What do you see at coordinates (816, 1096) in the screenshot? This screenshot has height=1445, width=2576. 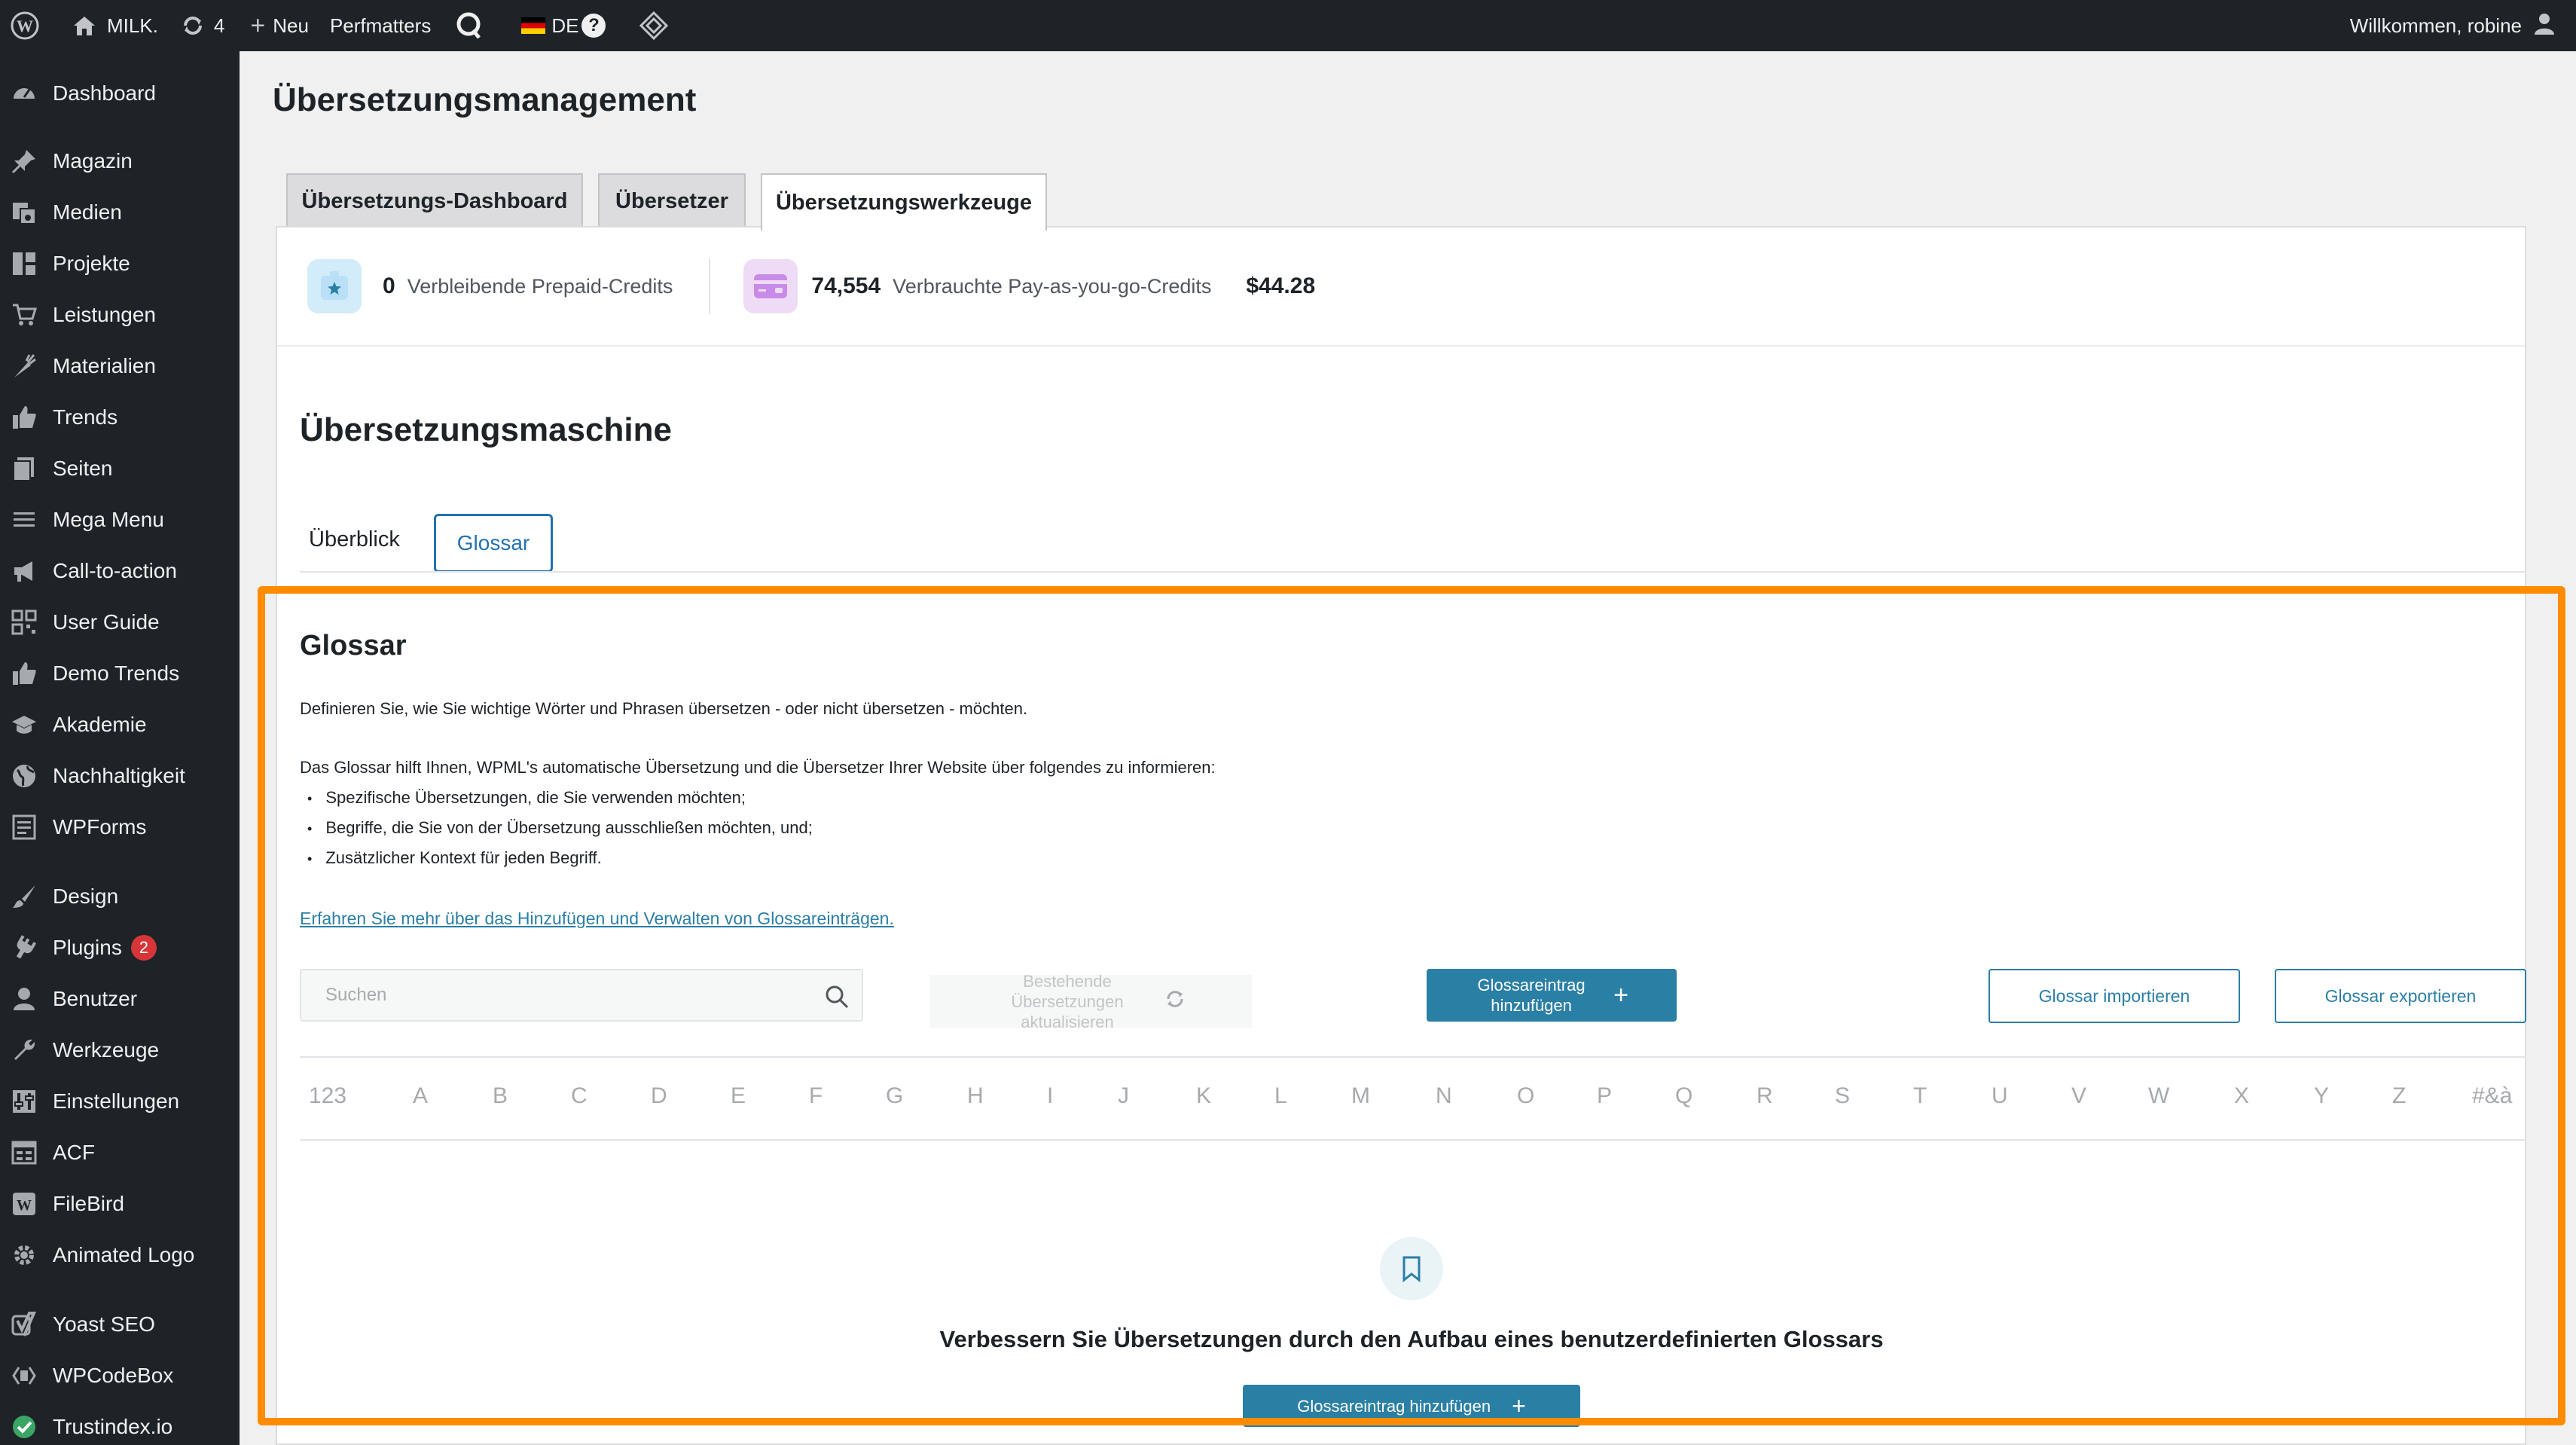 I see `letter-filter: F` at bounding box center [816, 1096].